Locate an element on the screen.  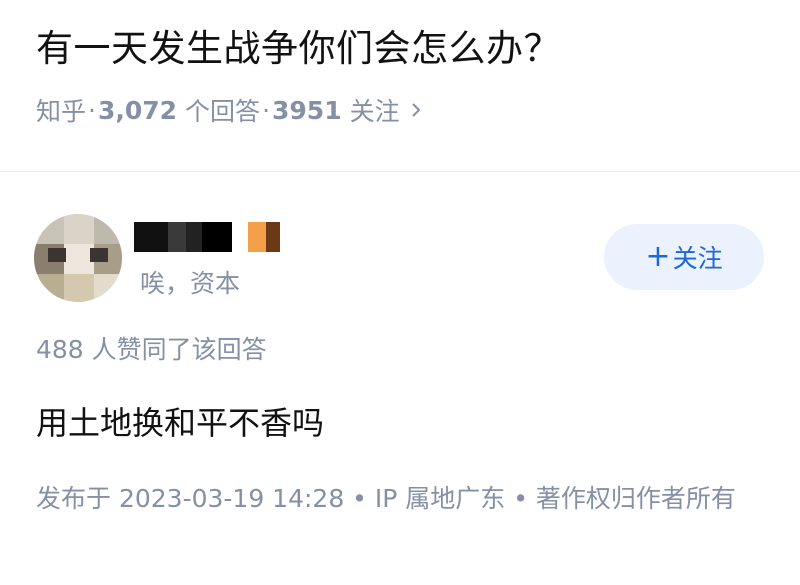
answer-count-label: 个回答 is located at coordinates (223, 111).